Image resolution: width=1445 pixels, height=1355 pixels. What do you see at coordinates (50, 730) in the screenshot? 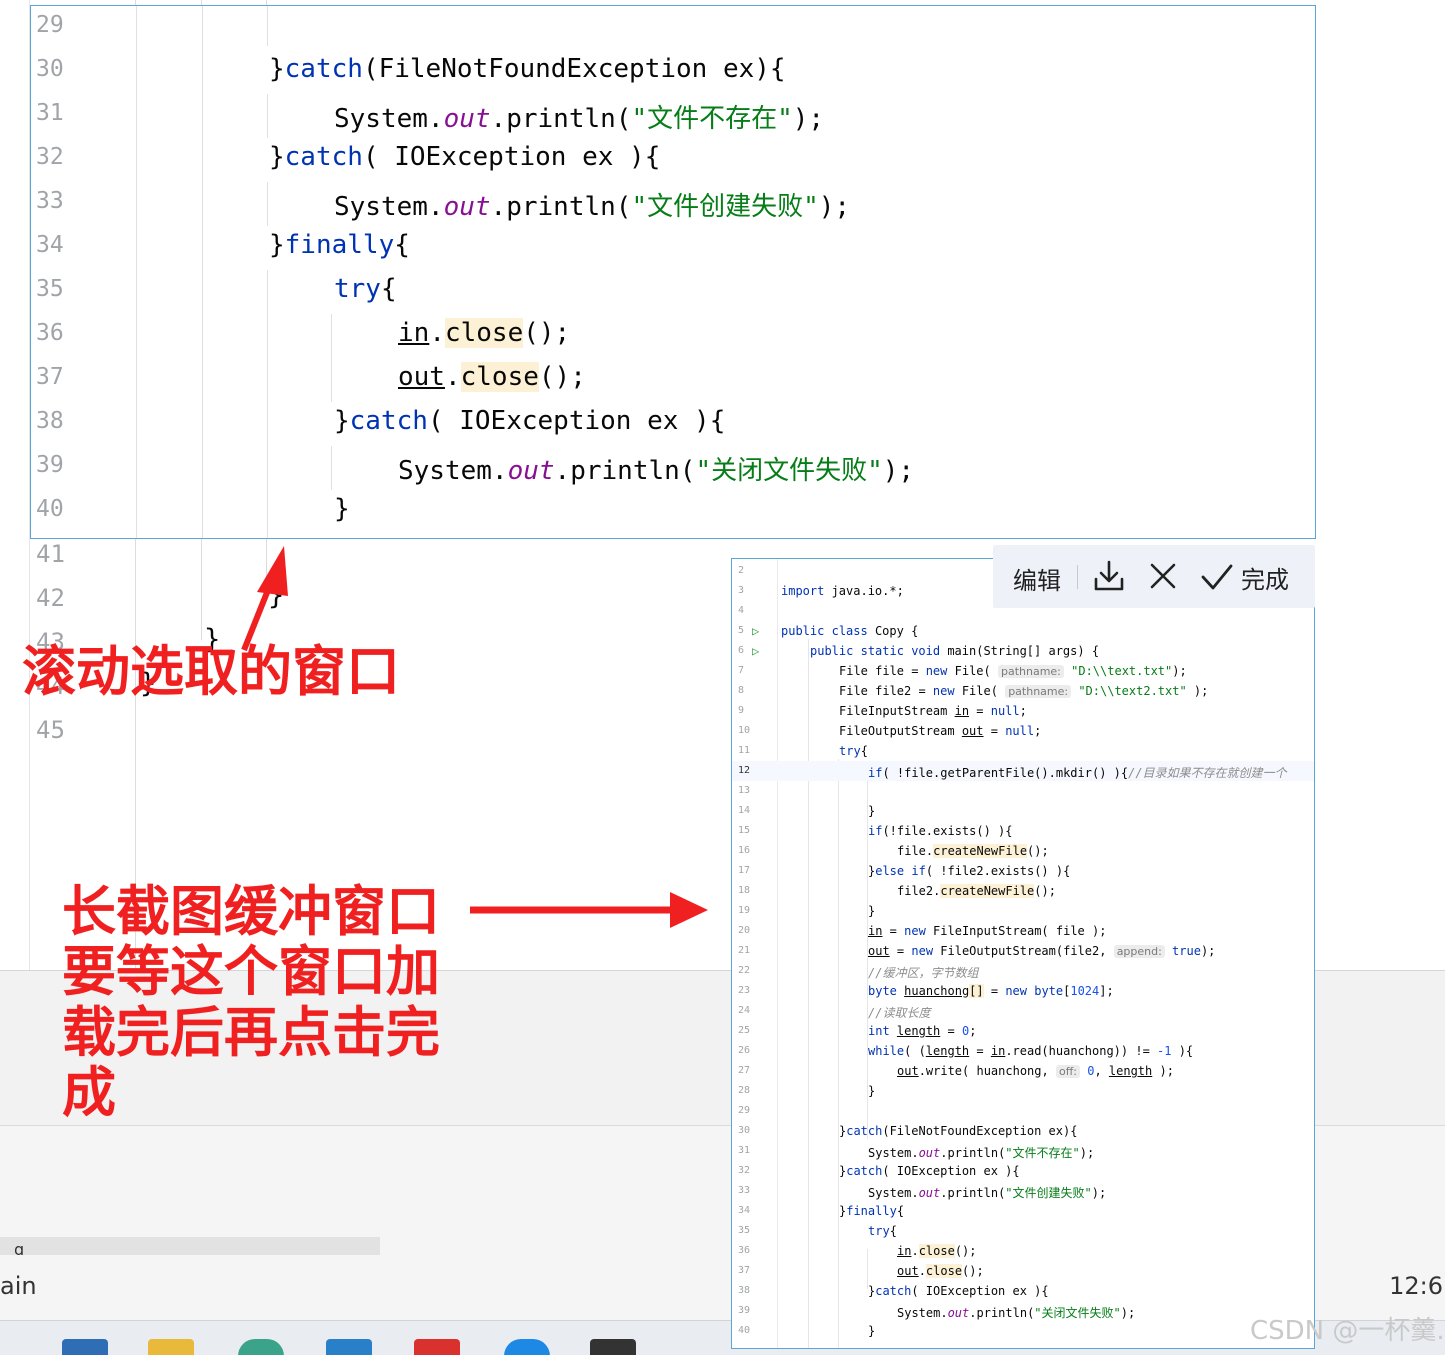
I see `line-number: 45` at bounding box center [50, 730].